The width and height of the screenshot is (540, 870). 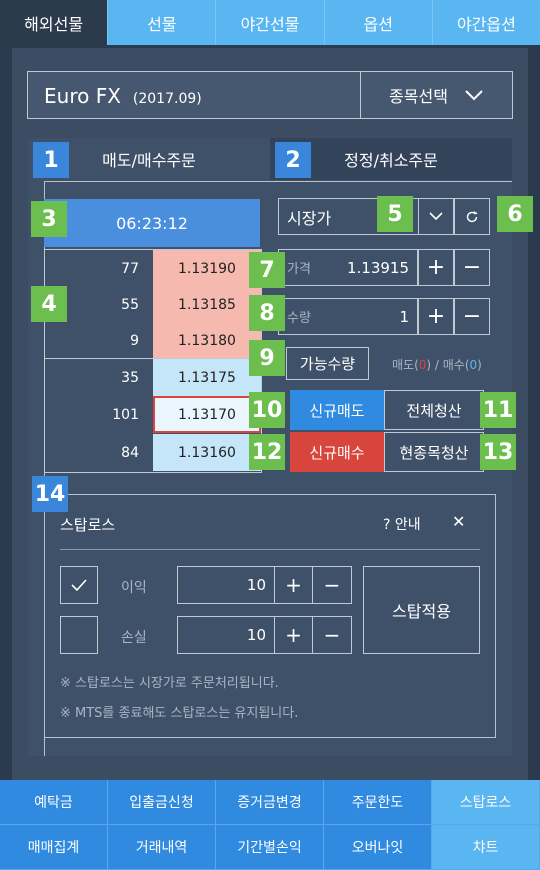 I want to click on loss-label: 손실, so click(x=134, y=638).